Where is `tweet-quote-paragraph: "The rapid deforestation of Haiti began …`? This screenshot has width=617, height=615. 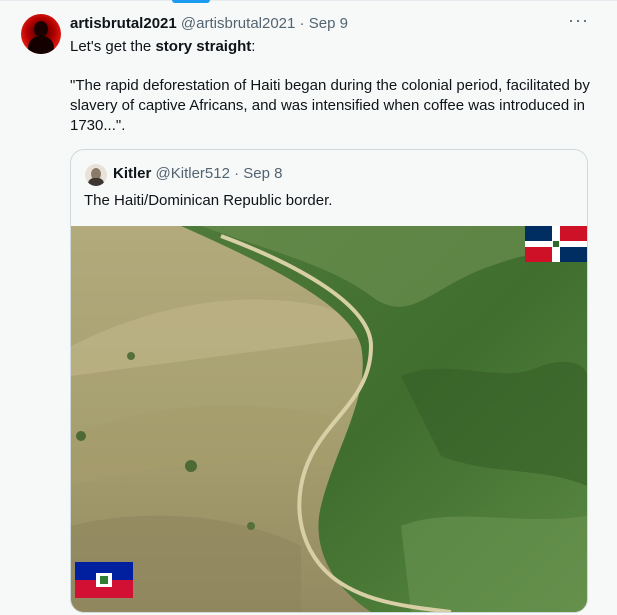
tweet-quote-paragraph: "The rapid deforestation of Haiti began … is located at coordinates (330, 105).